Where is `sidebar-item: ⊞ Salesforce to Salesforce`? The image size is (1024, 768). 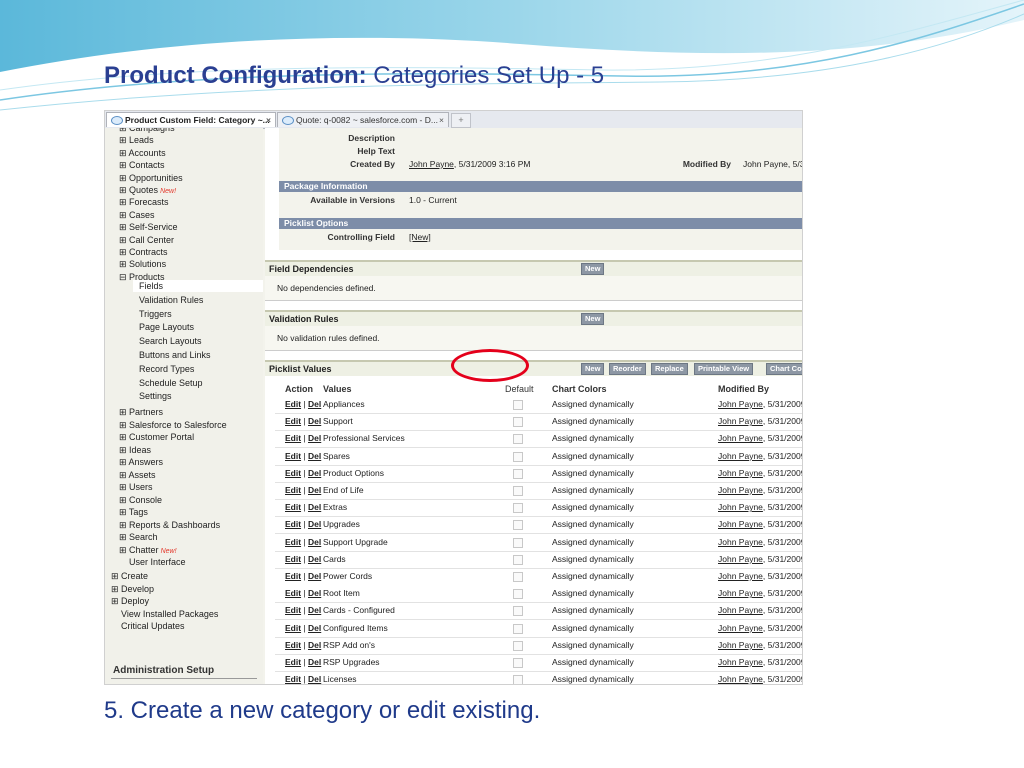 sidebar-item: ⊞ Salesforce to Salesforce is located at coordinates (173, 425).